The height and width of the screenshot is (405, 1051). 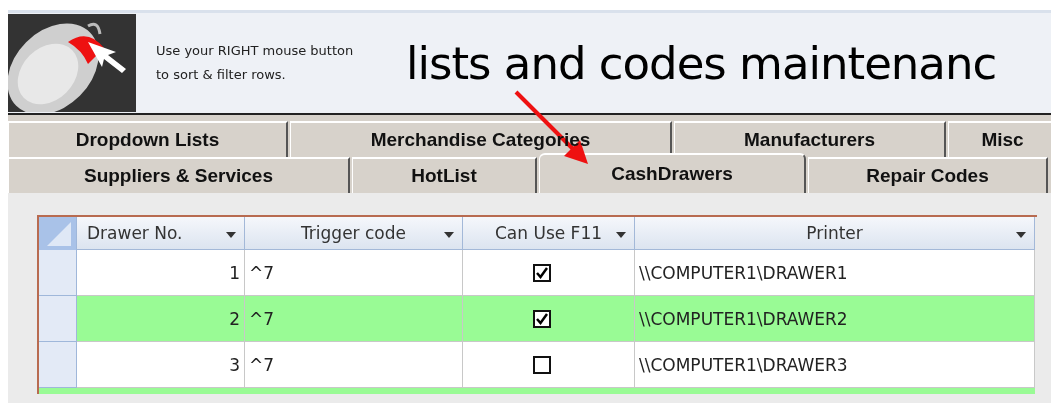 What do you see at coordinates (672, 173) in the screenshot?
I see `tab: CashDrawers` at bounding box center [672, 173].